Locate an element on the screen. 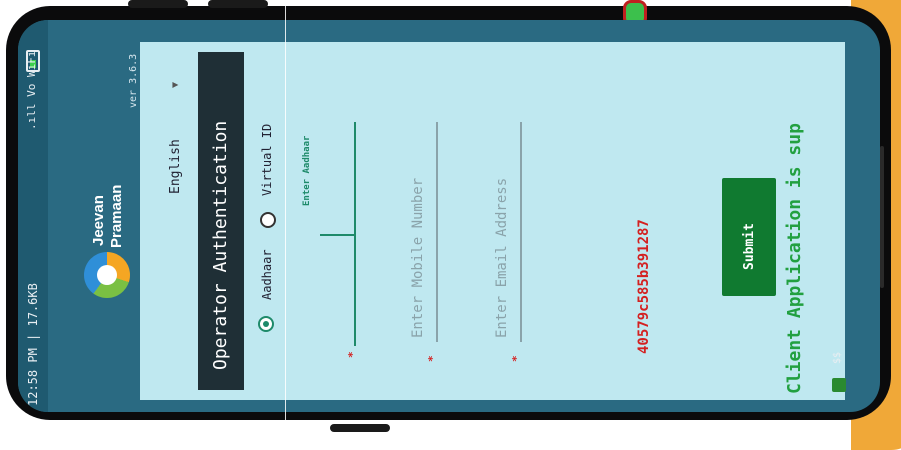 The width and height of the screenshot is (901, 450). aadhaar-input: Enter Aadhaar * is located at coordinates (324, 233).